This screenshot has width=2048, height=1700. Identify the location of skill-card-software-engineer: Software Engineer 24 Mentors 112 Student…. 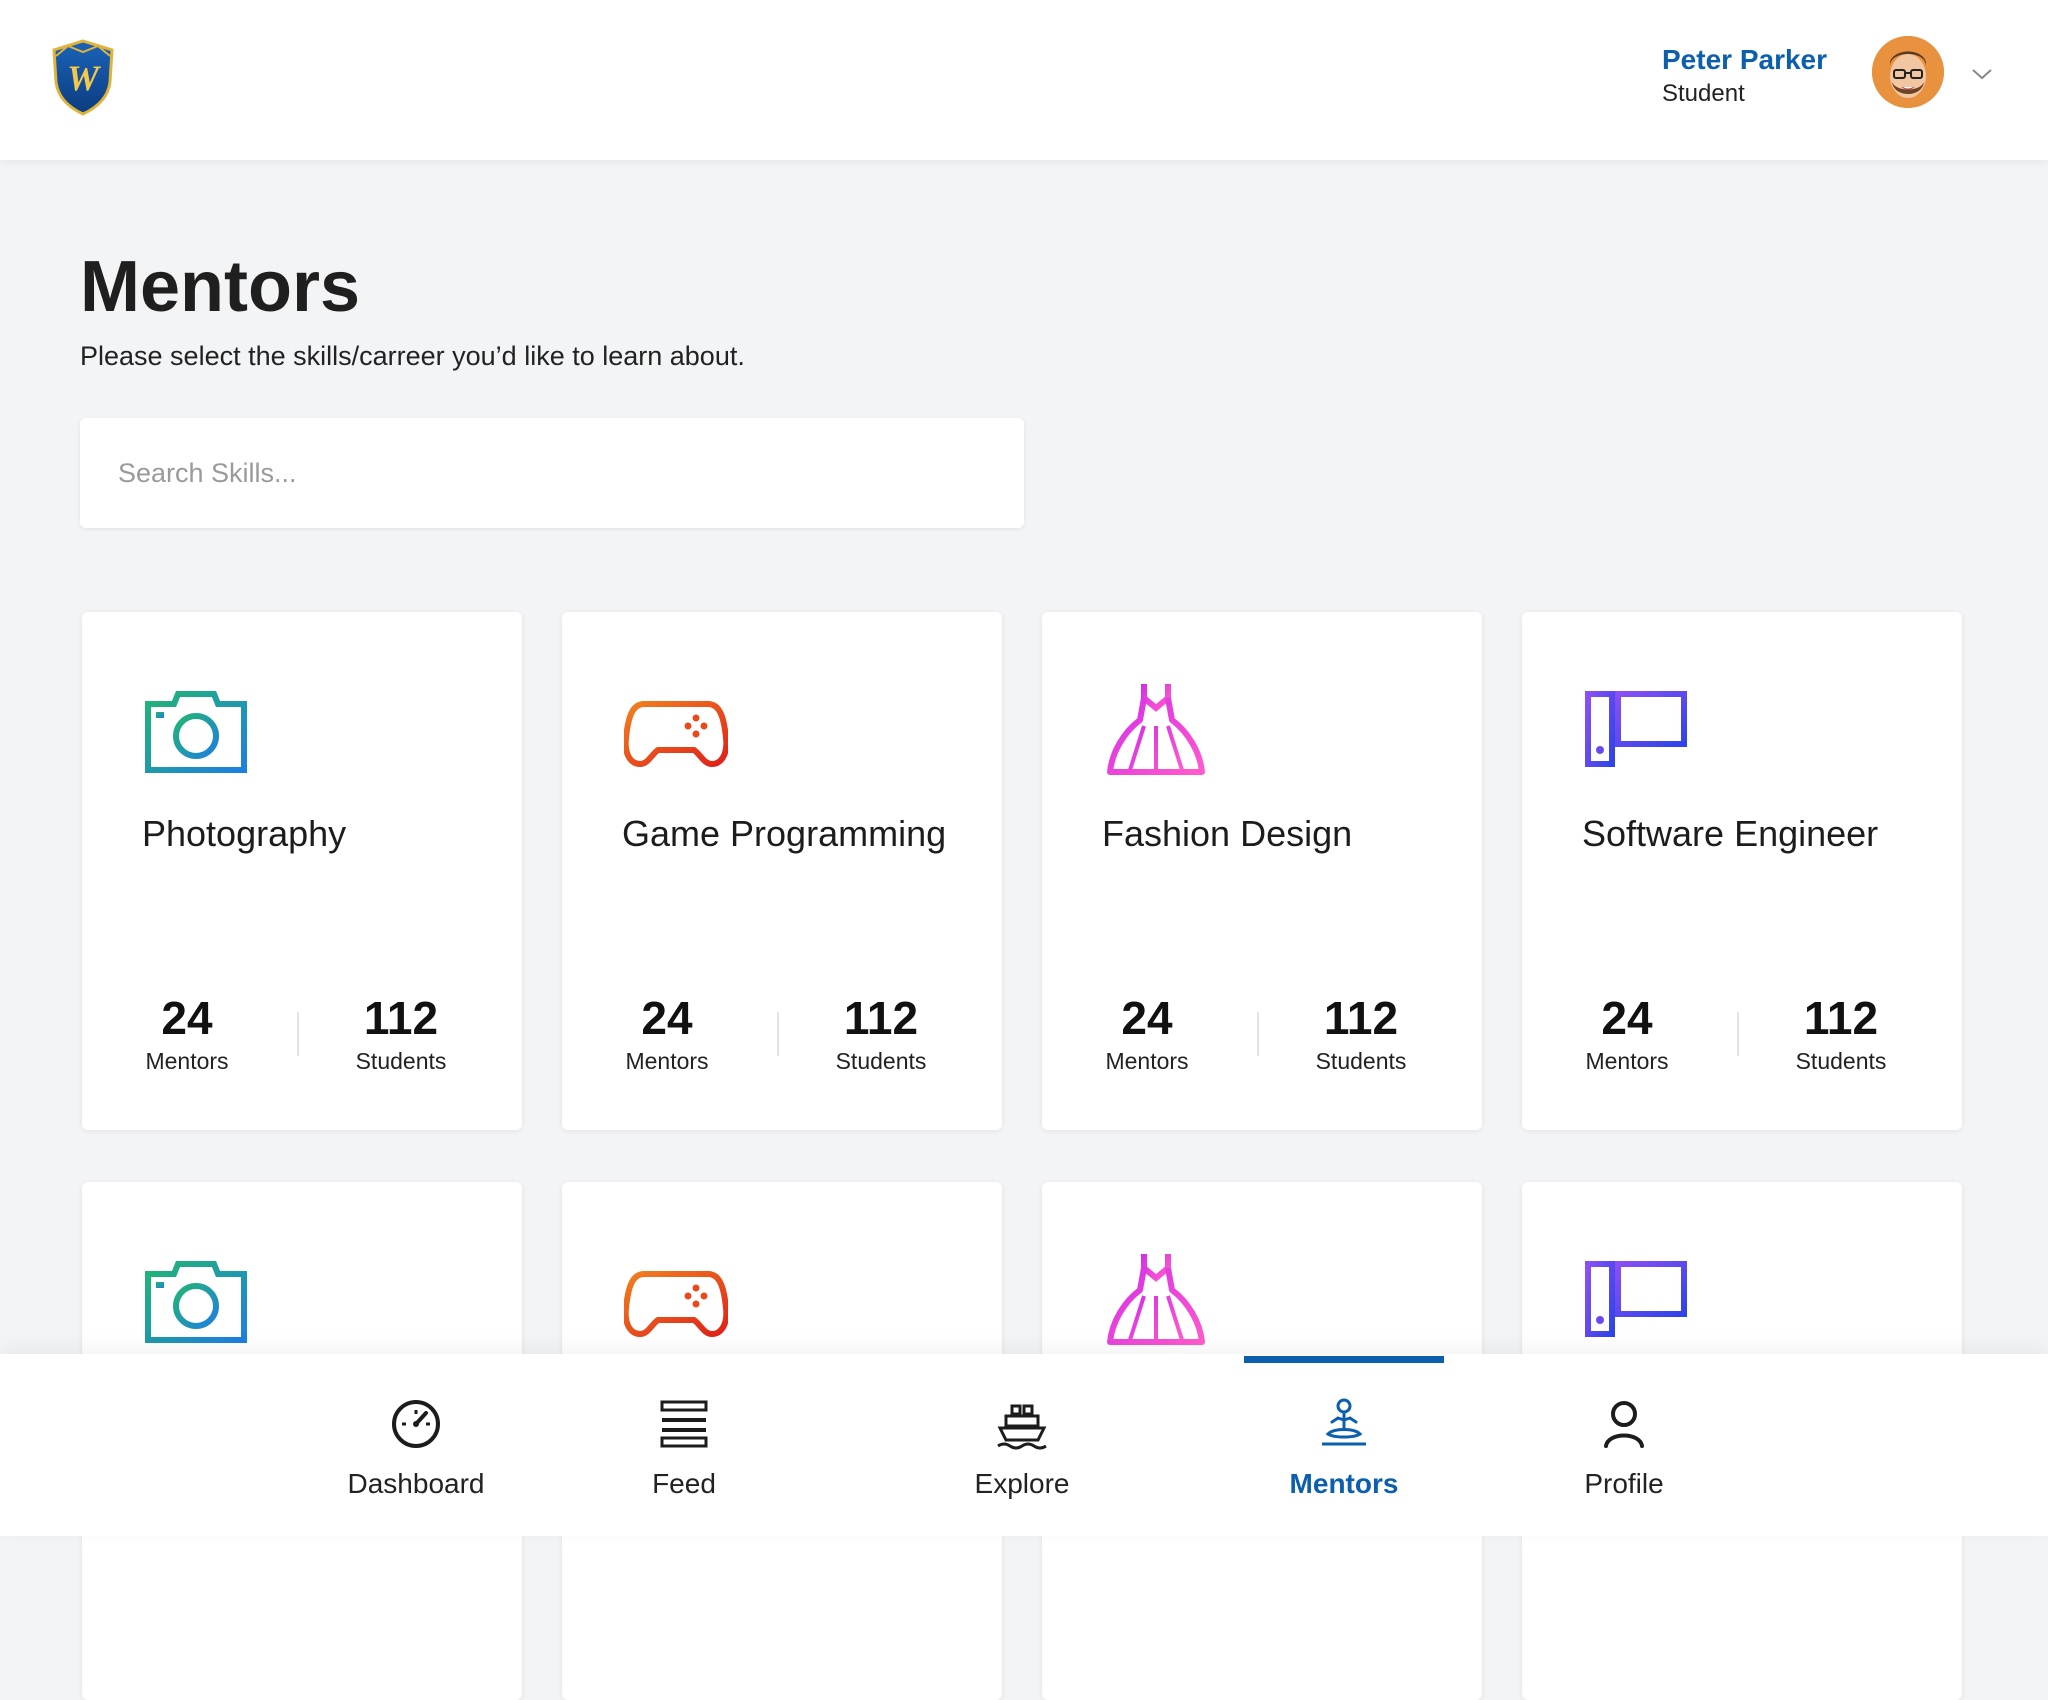
(1742, 871).